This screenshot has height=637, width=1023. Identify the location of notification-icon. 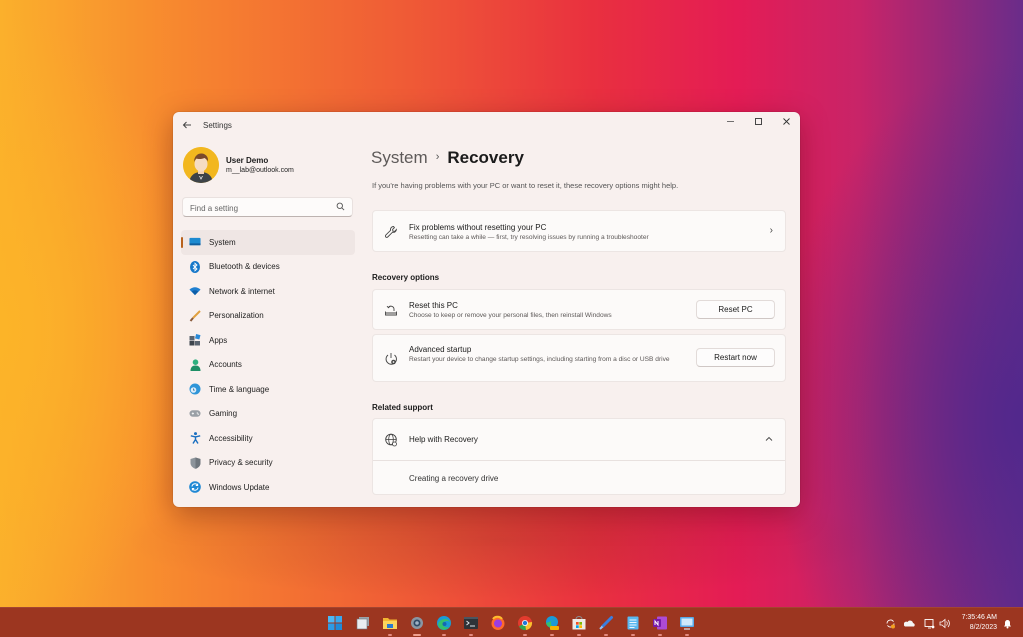
(1007, 623).